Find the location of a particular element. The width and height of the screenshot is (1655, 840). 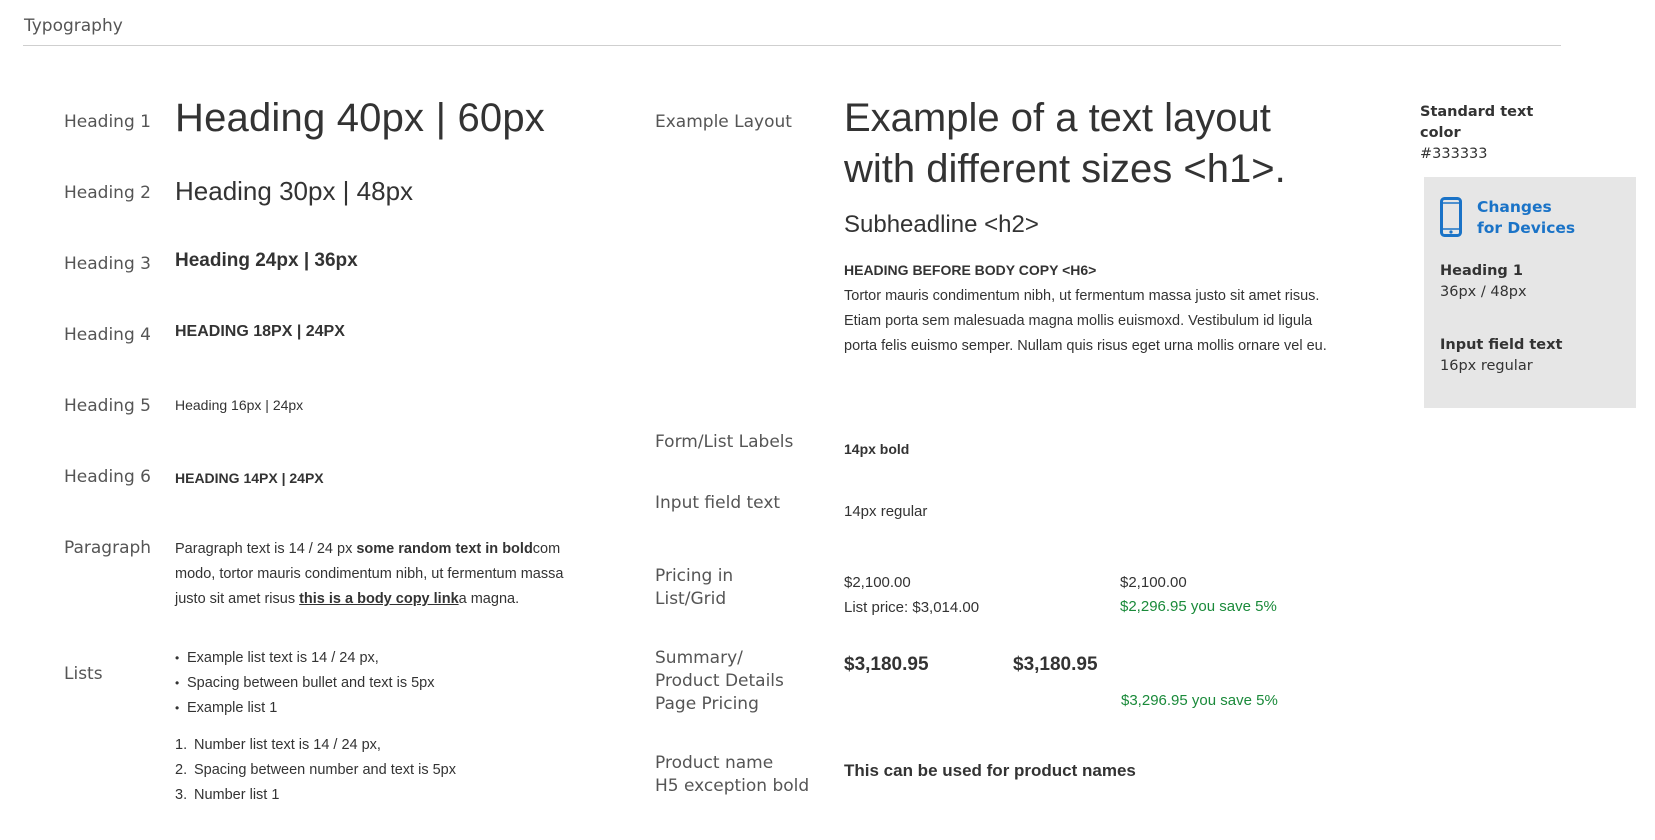

label-form-list-labels: Form/List Labels is located at coordinates (724, 442).